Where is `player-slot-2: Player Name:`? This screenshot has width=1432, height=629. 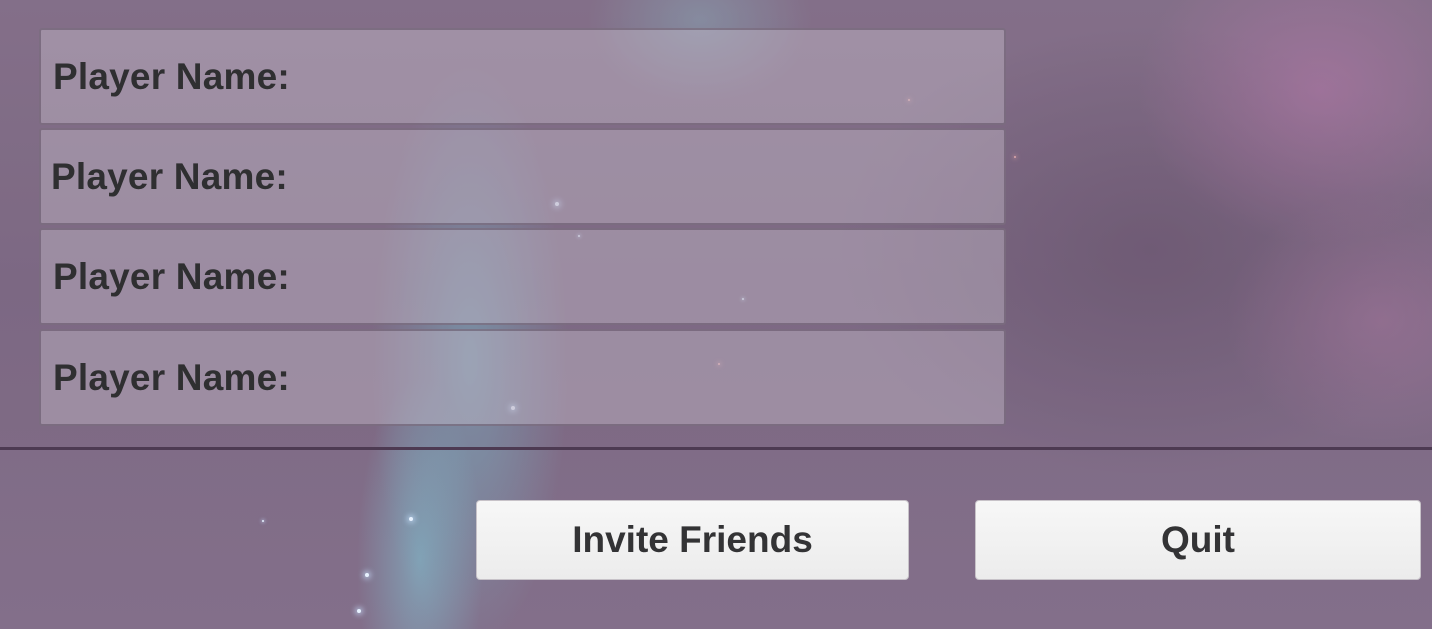 player-slot-2: Player Name: is located at coordinates (522, 176).